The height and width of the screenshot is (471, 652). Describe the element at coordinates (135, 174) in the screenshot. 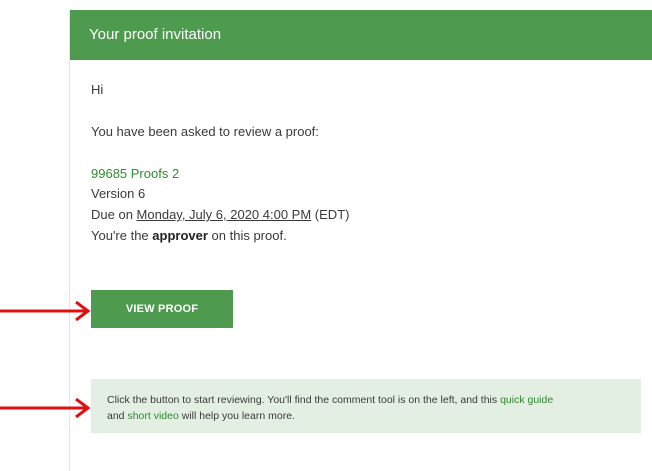

I see `proof-name-link: 99685 Proofs 2` at that location.